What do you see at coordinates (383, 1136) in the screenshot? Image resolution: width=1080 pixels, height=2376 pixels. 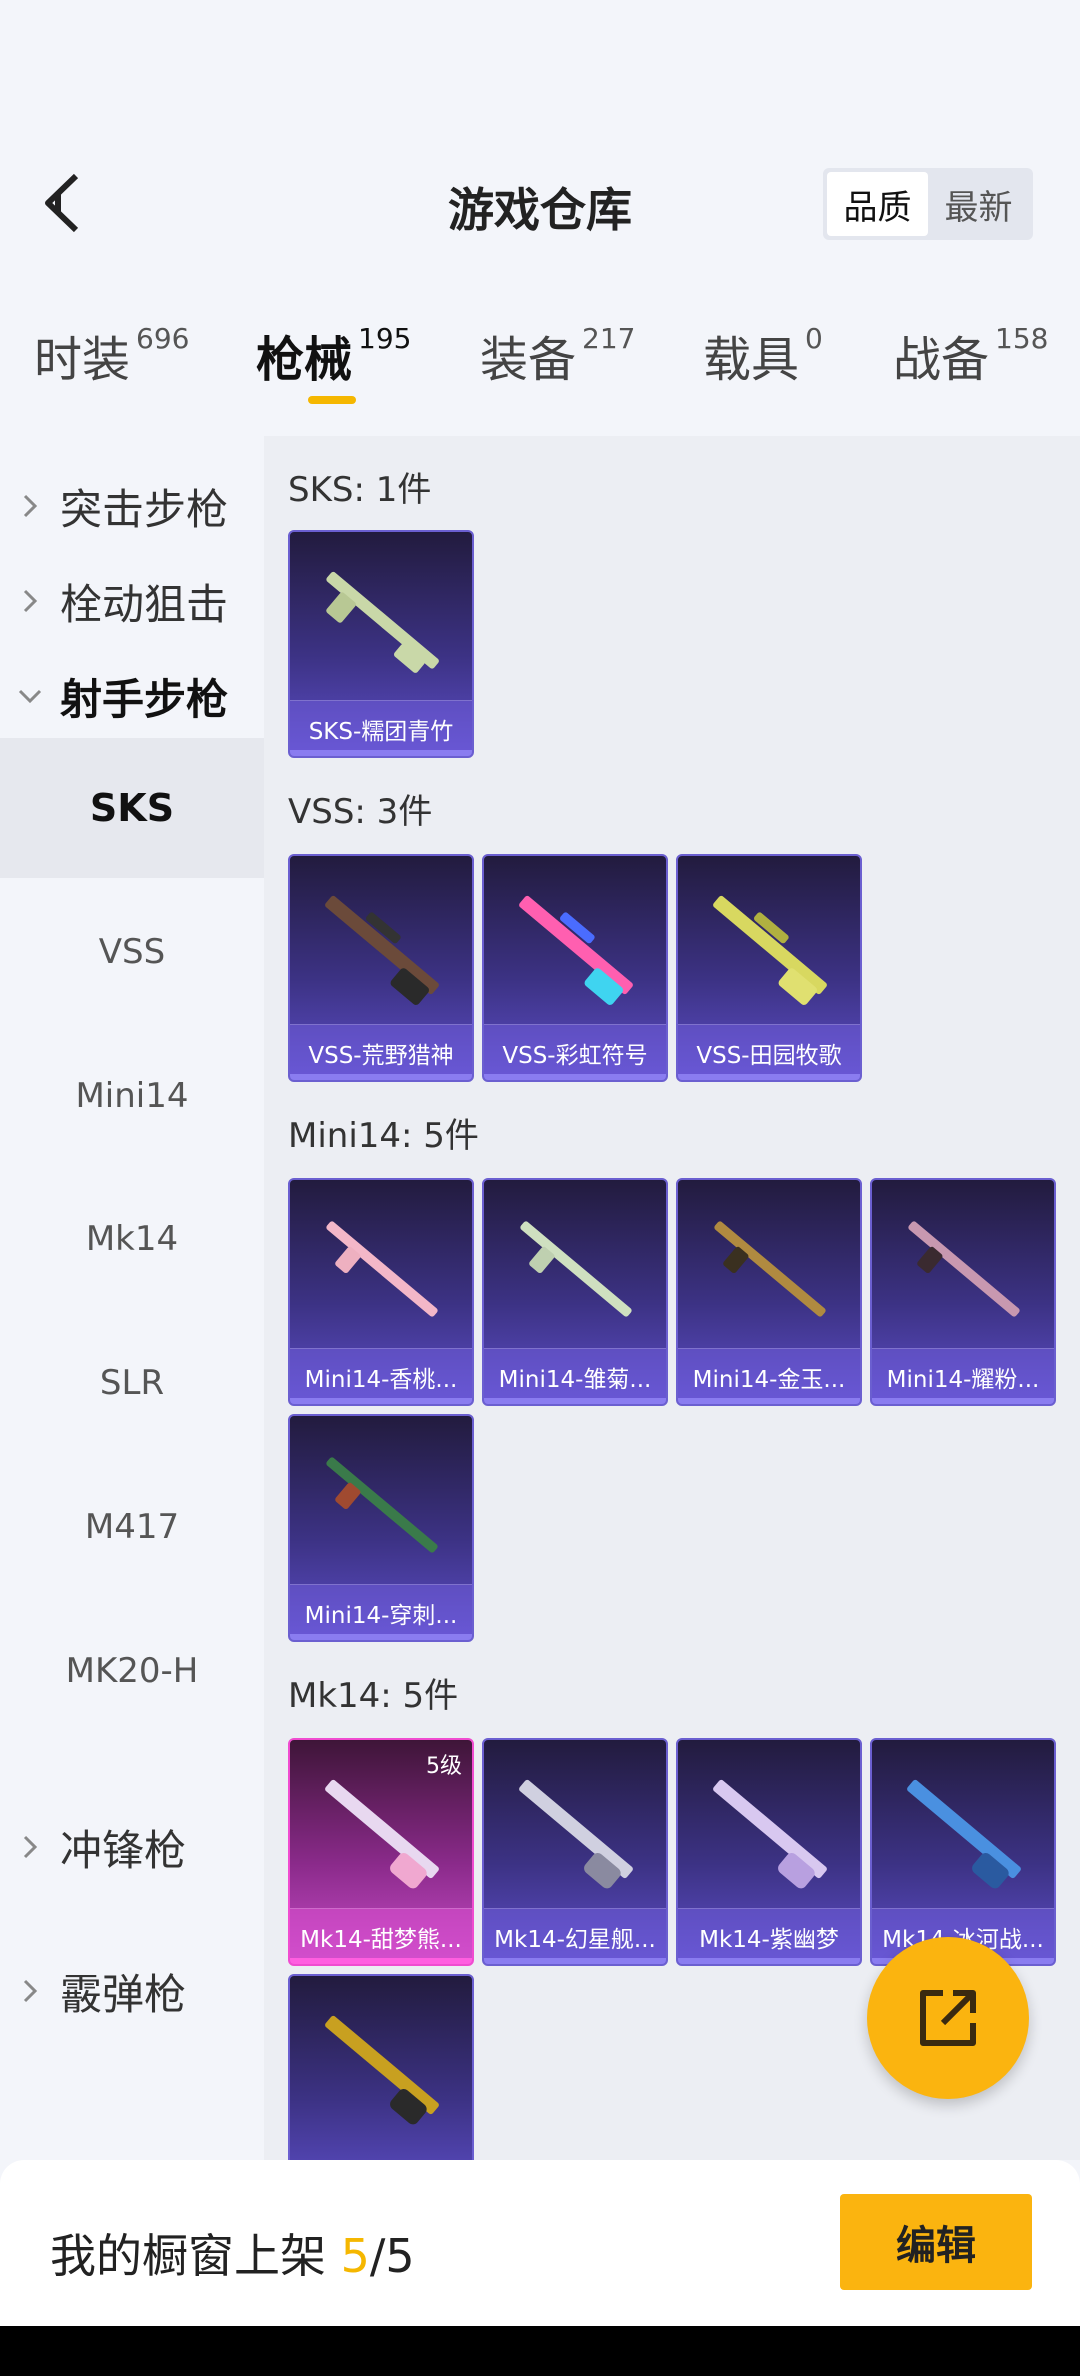 I see `section-title-mini14: Mini14: 5件` at bounding box center [383, 1136].